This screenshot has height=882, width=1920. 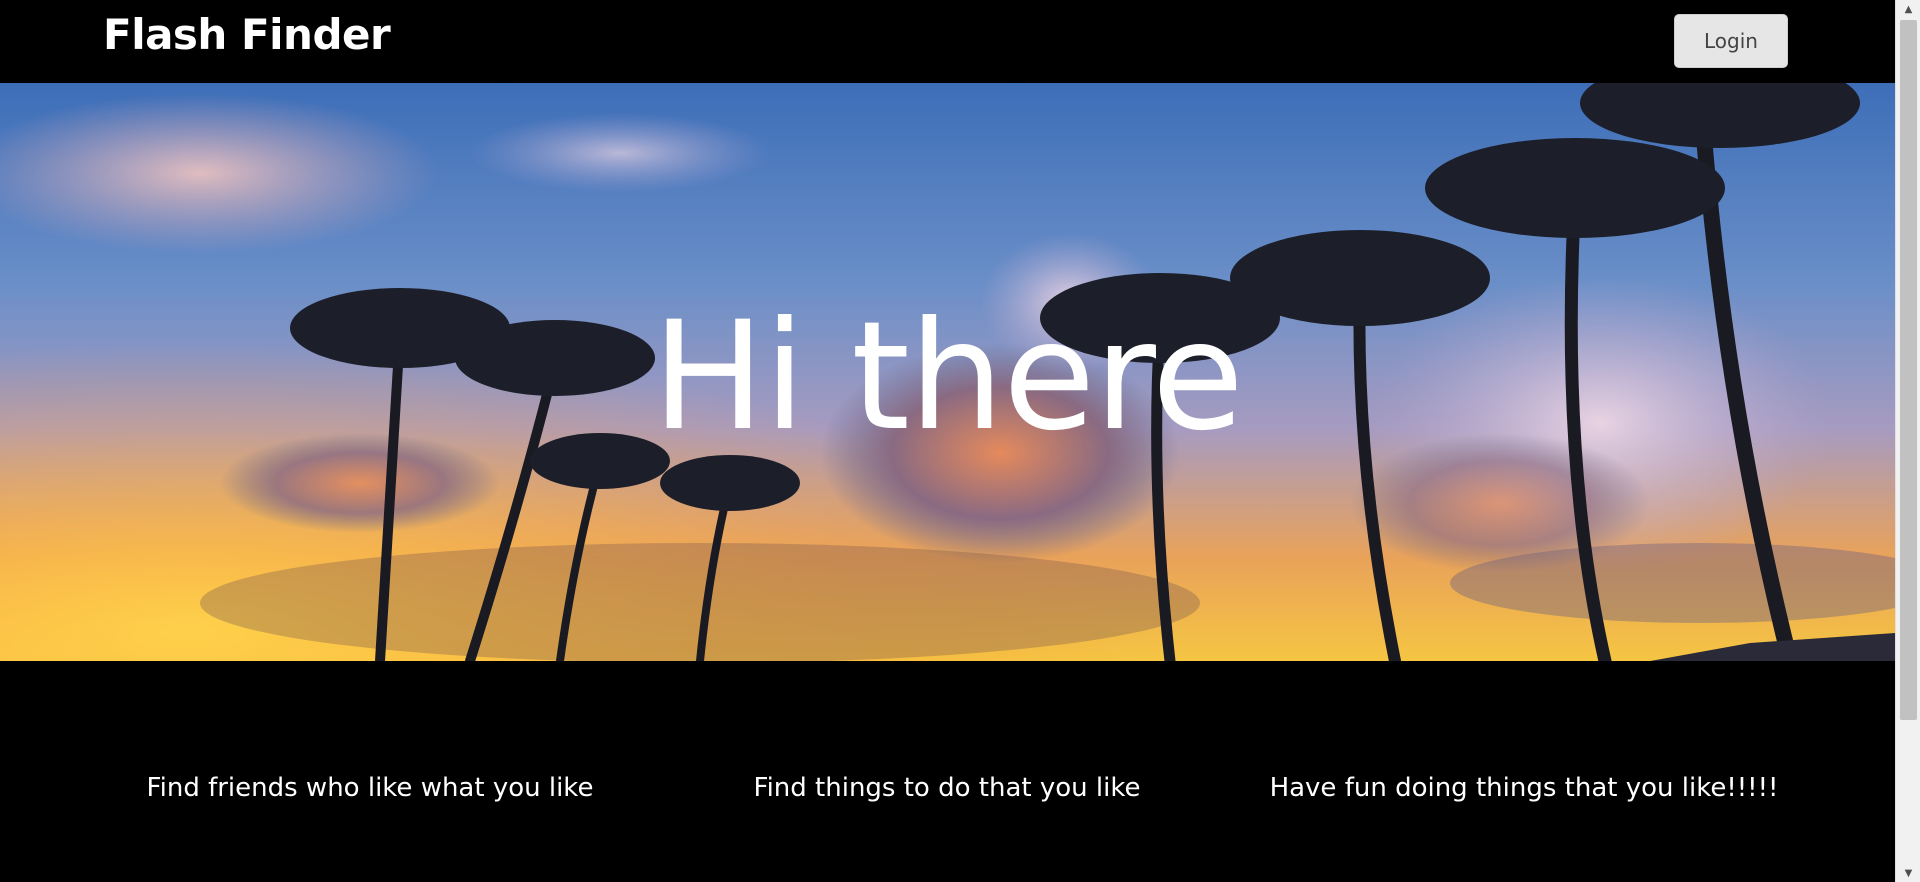 I want to click on scroll-down-arrow-icon: ▼, so click(x=1908, y=873).